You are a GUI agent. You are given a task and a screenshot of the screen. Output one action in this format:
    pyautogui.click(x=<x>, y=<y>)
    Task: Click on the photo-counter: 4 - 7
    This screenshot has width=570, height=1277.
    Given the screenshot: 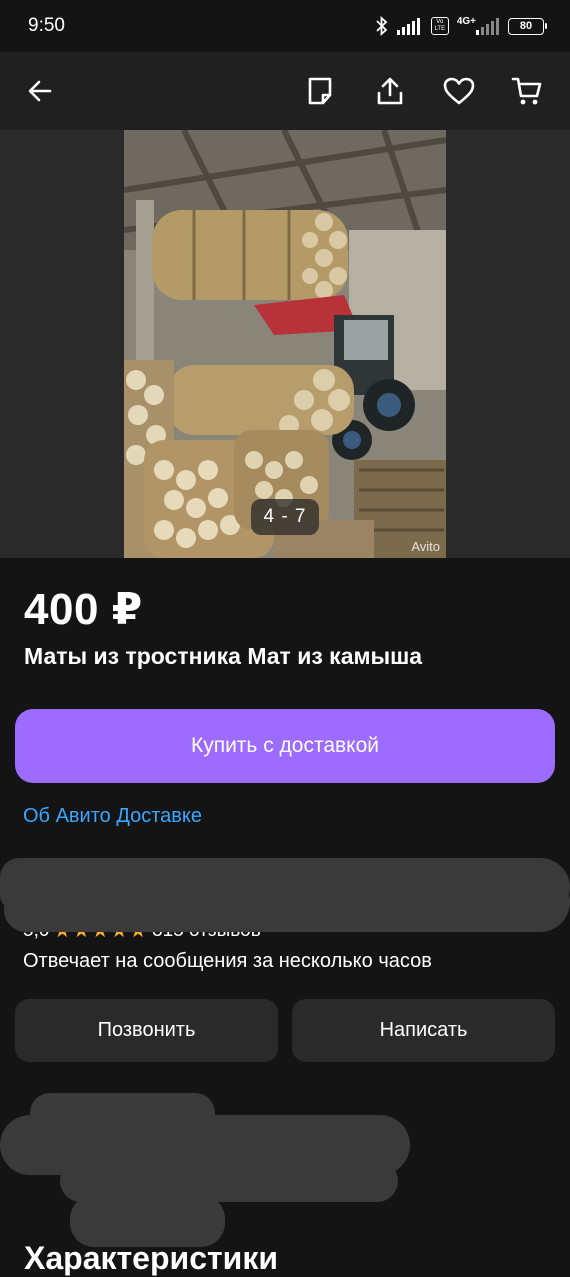 What is the action you would take?
    pyautogui.click(x=285, y=517)
    